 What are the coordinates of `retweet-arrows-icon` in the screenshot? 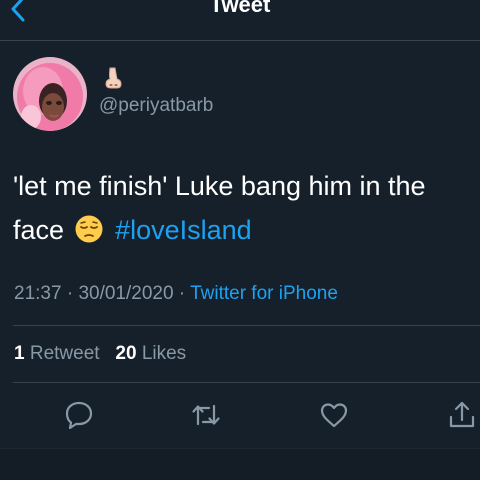 It's located at (206, 415).